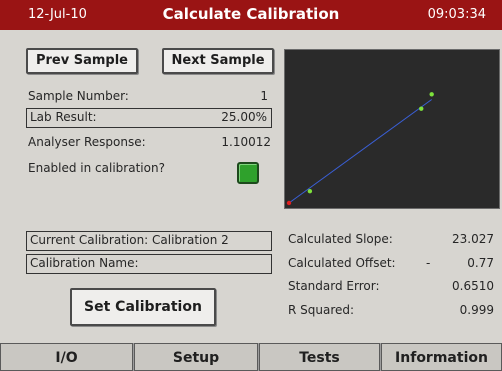 The width and height of the screenshot is (502, 371). What do you see at coordinates (456, 14) in the screenshot?
I see `time-display: 09:03:34` at bounding box center [456, 14].